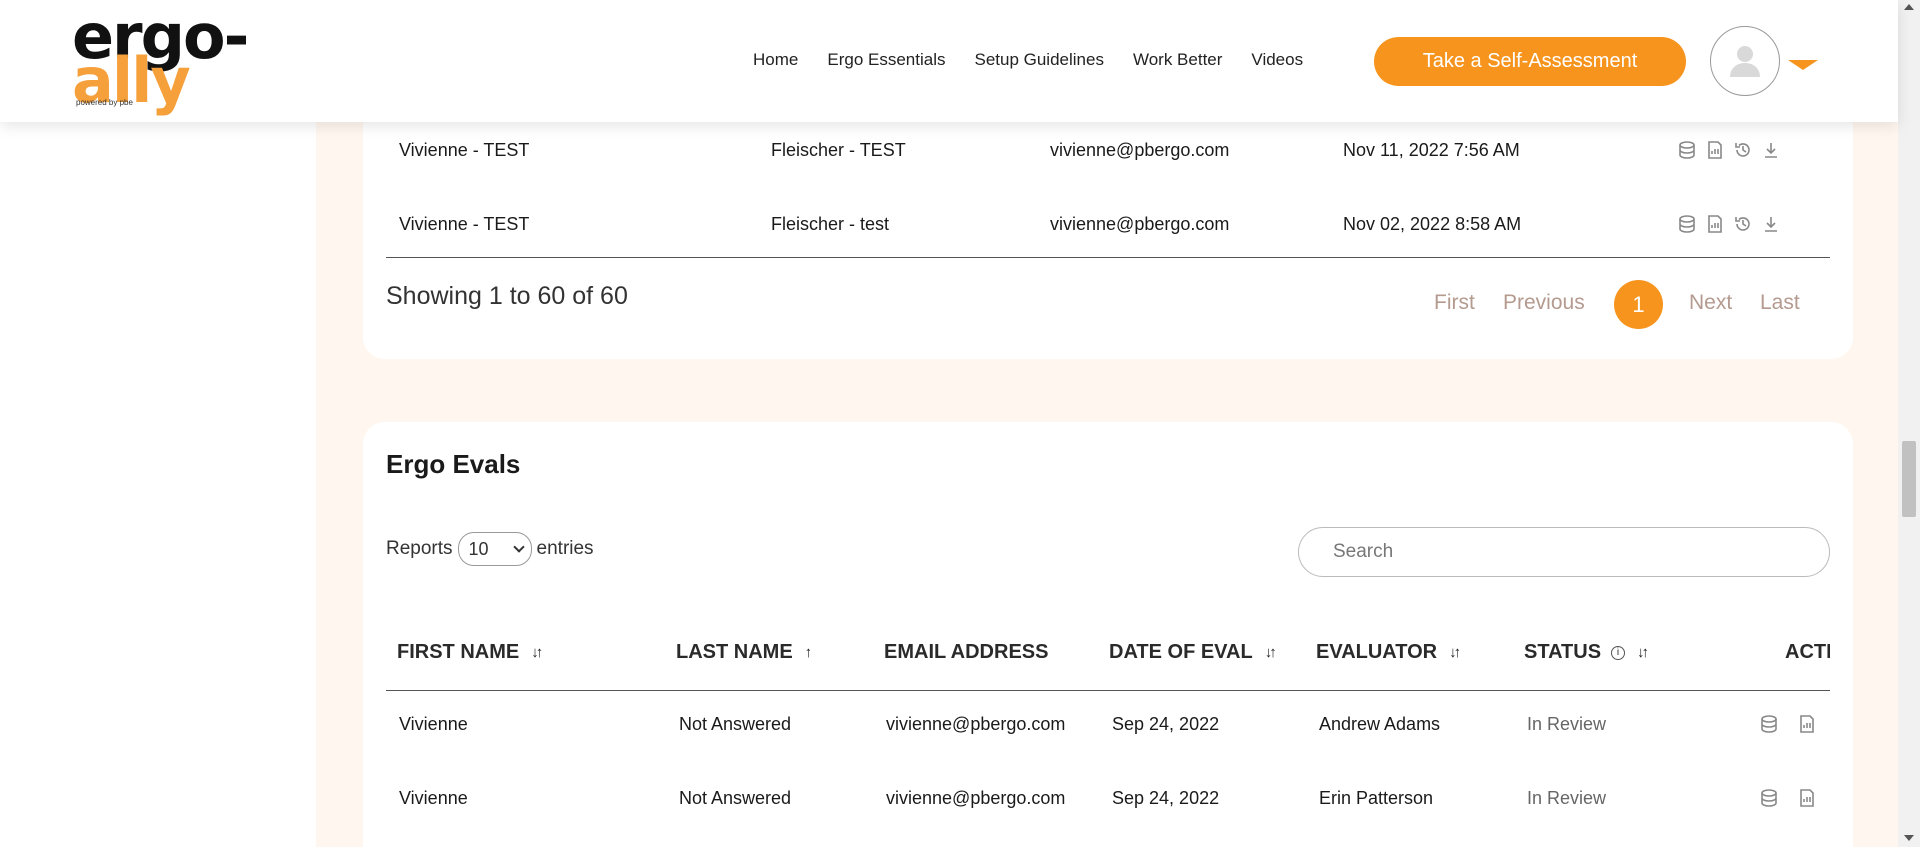  I want to click on entries-control: Reports 10 entries, so click(490, 549).